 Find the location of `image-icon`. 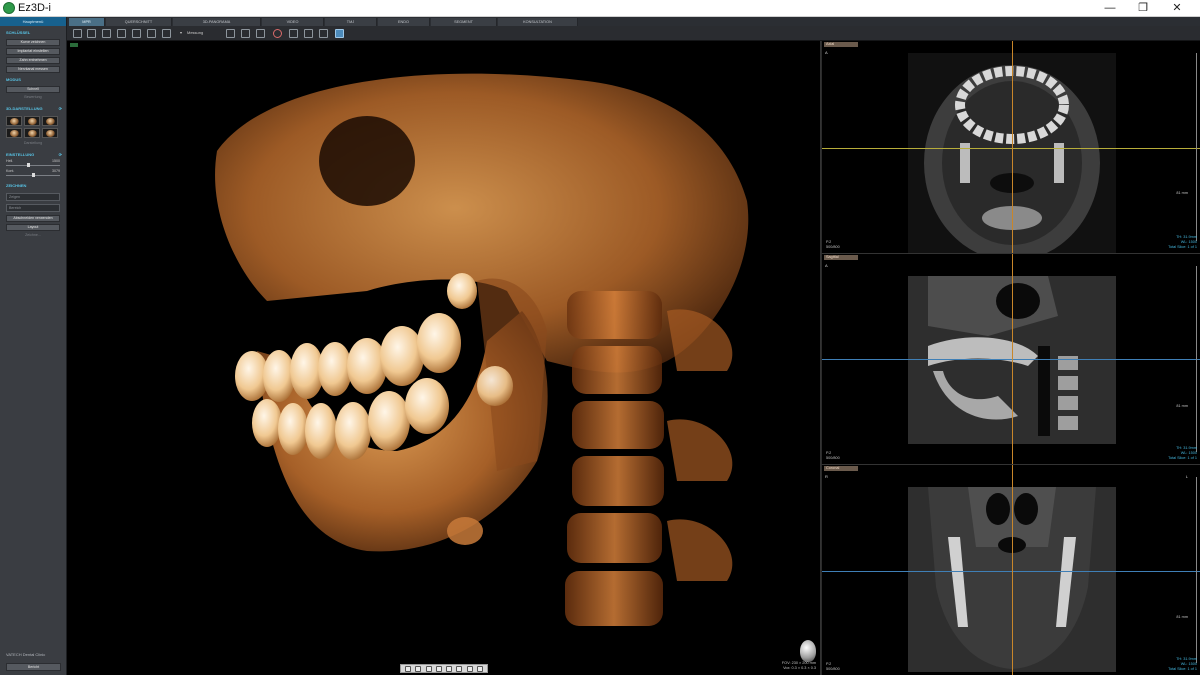

image-icon is located at coordinates (293, 33).